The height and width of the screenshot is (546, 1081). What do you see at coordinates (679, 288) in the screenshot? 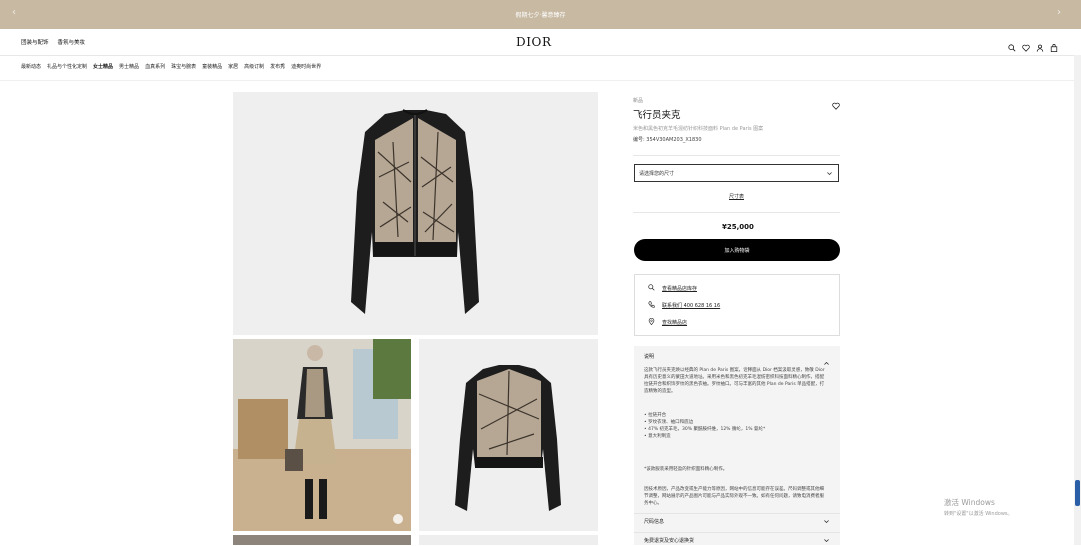
I see `service-stock-label: 查看精品店库存` at bounding box center [679, 288].